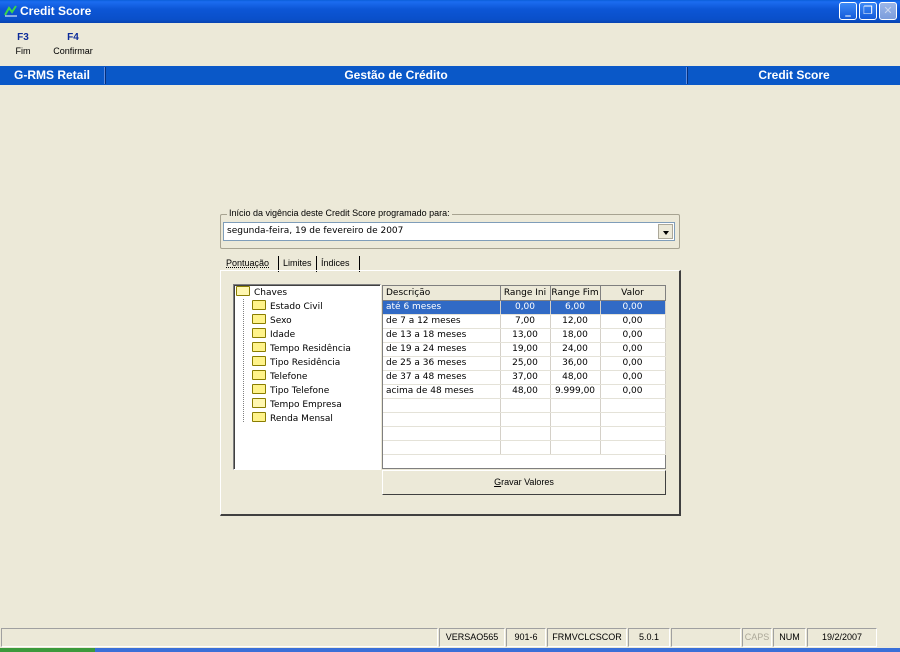 The height and width of the screenshot is (652, 900). Describe the element at coordinates (315, 231) in the screenshot. I see `vigencia-date-value: segunda-feira, 19 de fevereiro de 2007` at that location.